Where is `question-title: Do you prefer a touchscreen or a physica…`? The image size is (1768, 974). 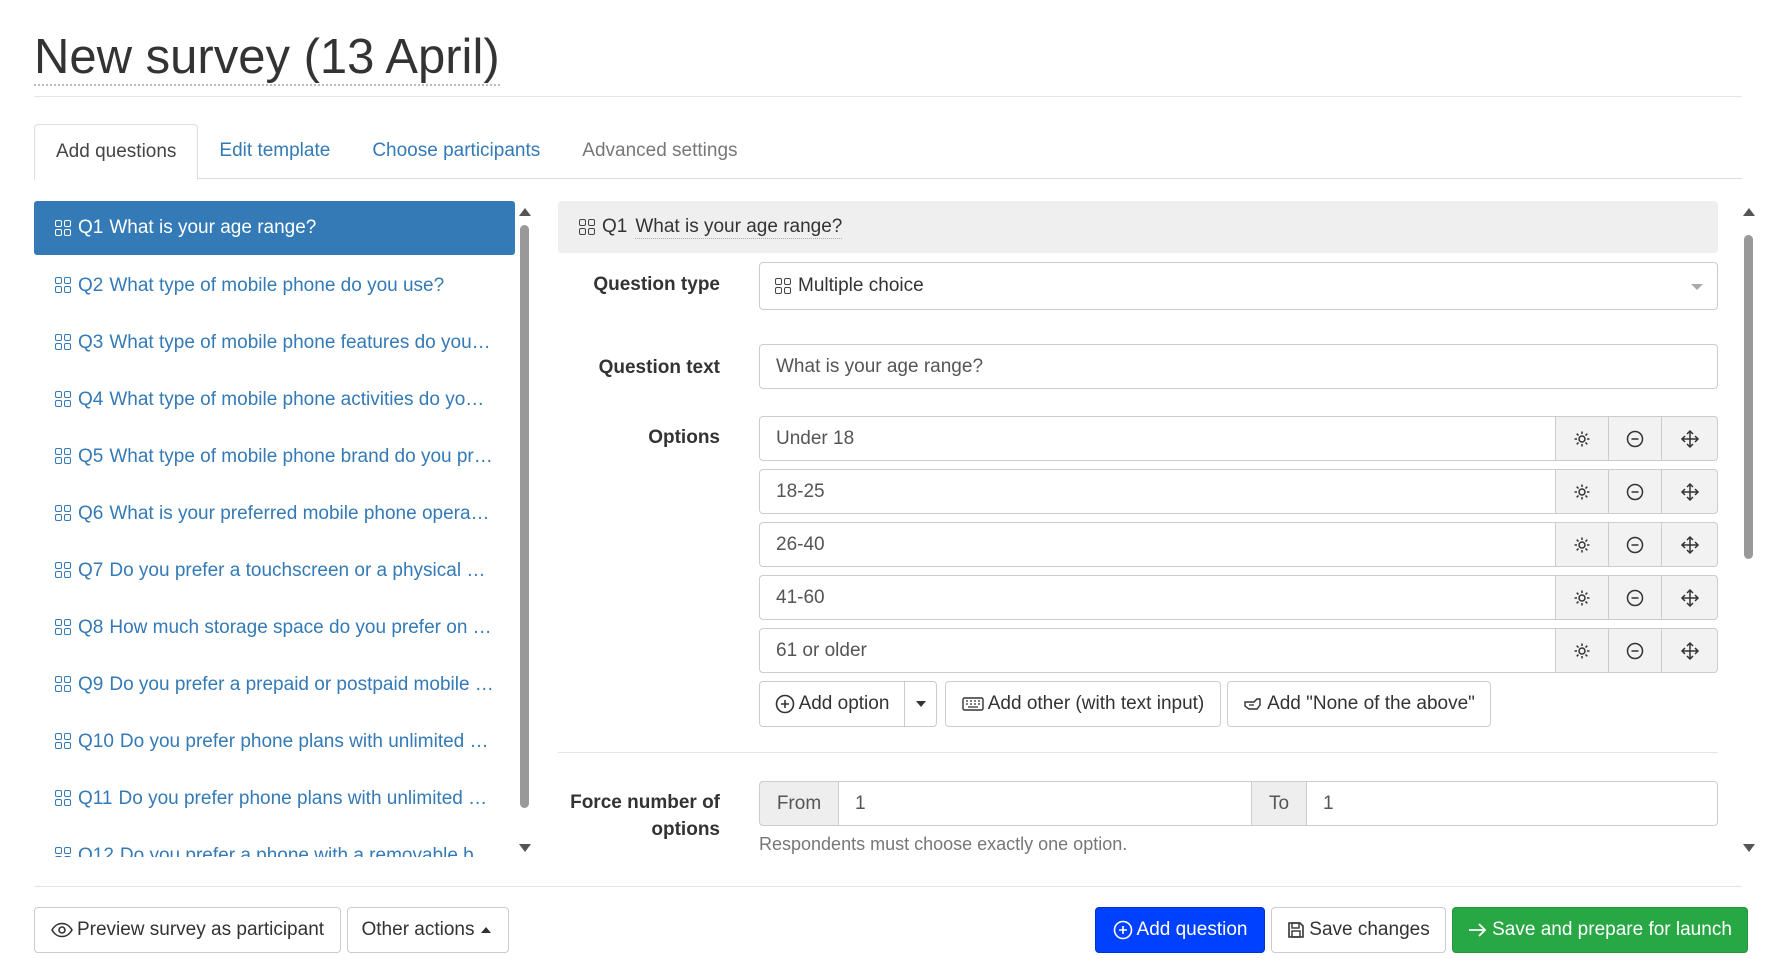 question-title: Do you prefer a touchscreen or a physica… is located at coordinates (297, 570).